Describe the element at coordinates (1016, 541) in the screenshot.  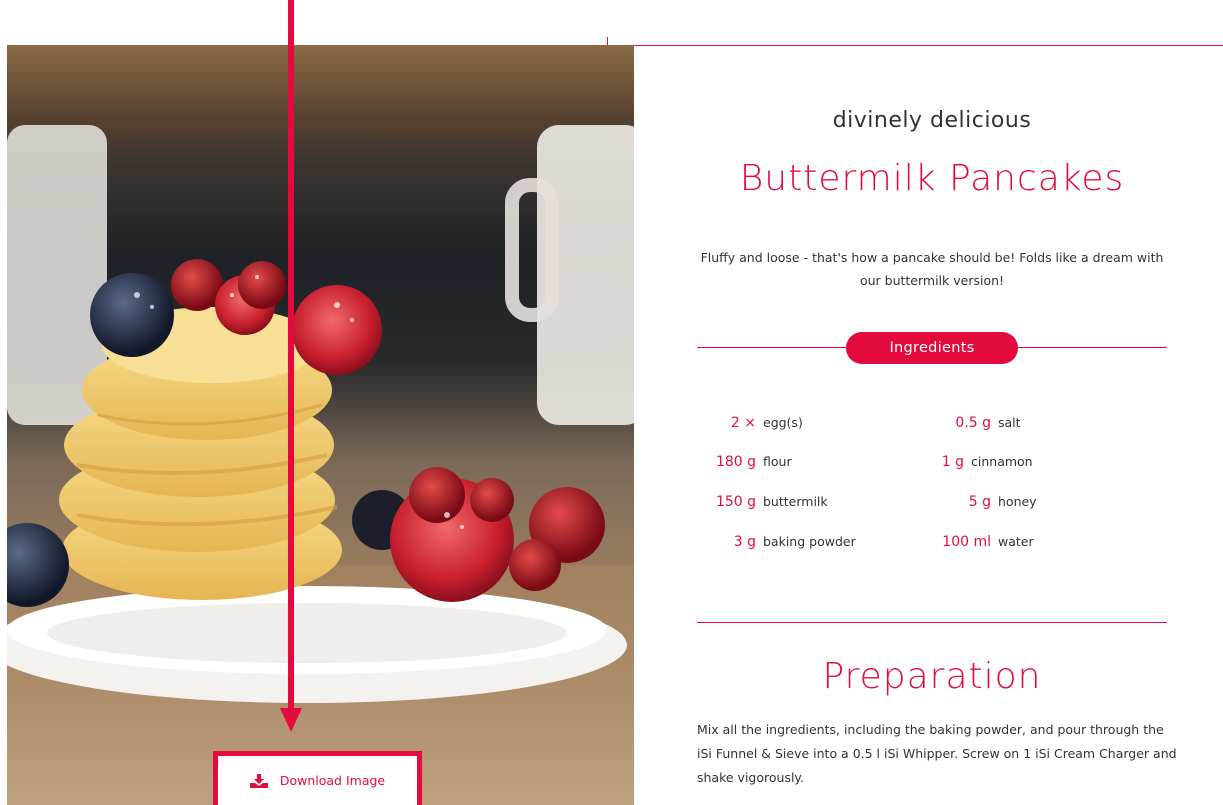
I see `ingredient-name: water` at that location.